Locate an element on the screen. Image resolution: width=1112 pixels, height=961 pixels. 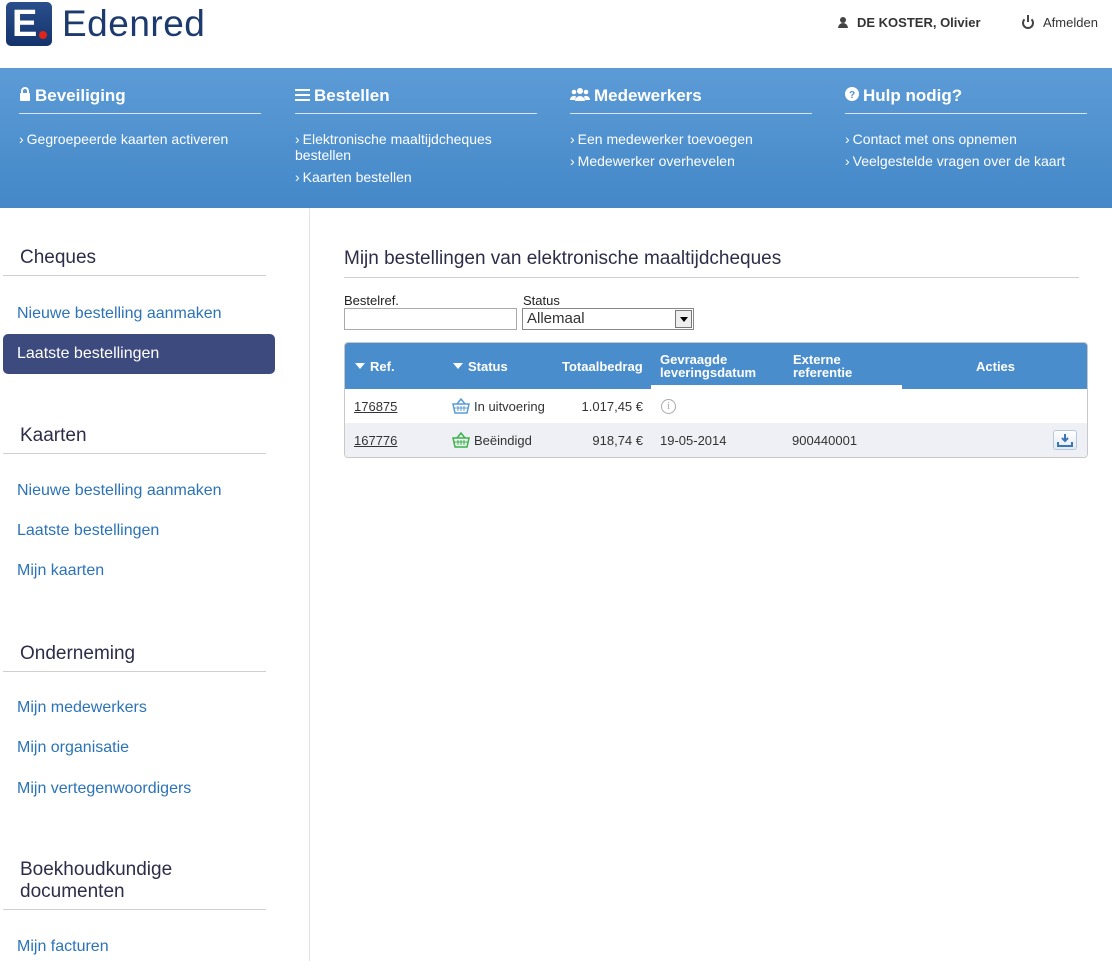
users-icon is located at coordinates (580, 96).